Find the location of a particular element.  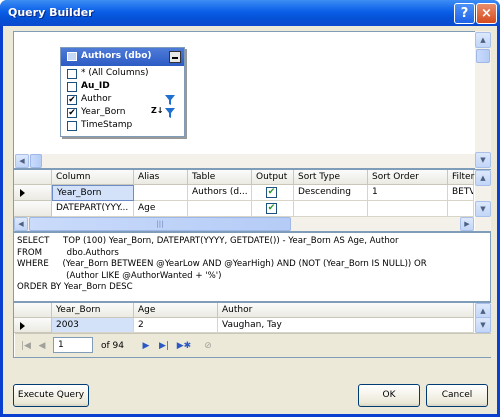

sql-line: (Author LIKE @AuthorWanted + '%') is located at coordinates (119, 275).